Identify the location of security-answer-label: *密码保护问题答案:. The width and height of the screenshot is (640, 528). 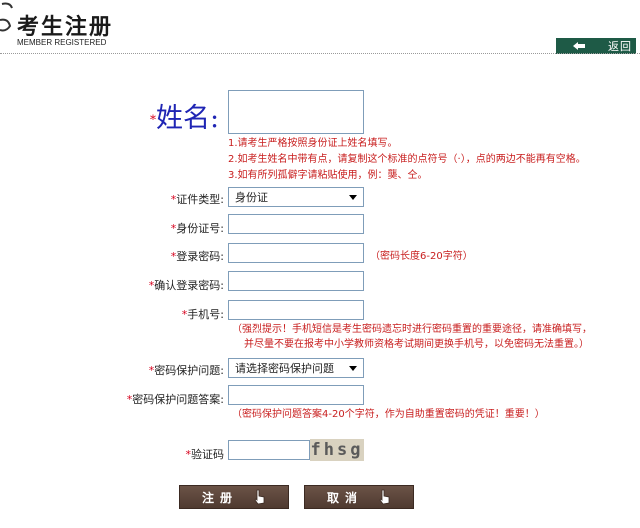
(162, 399).